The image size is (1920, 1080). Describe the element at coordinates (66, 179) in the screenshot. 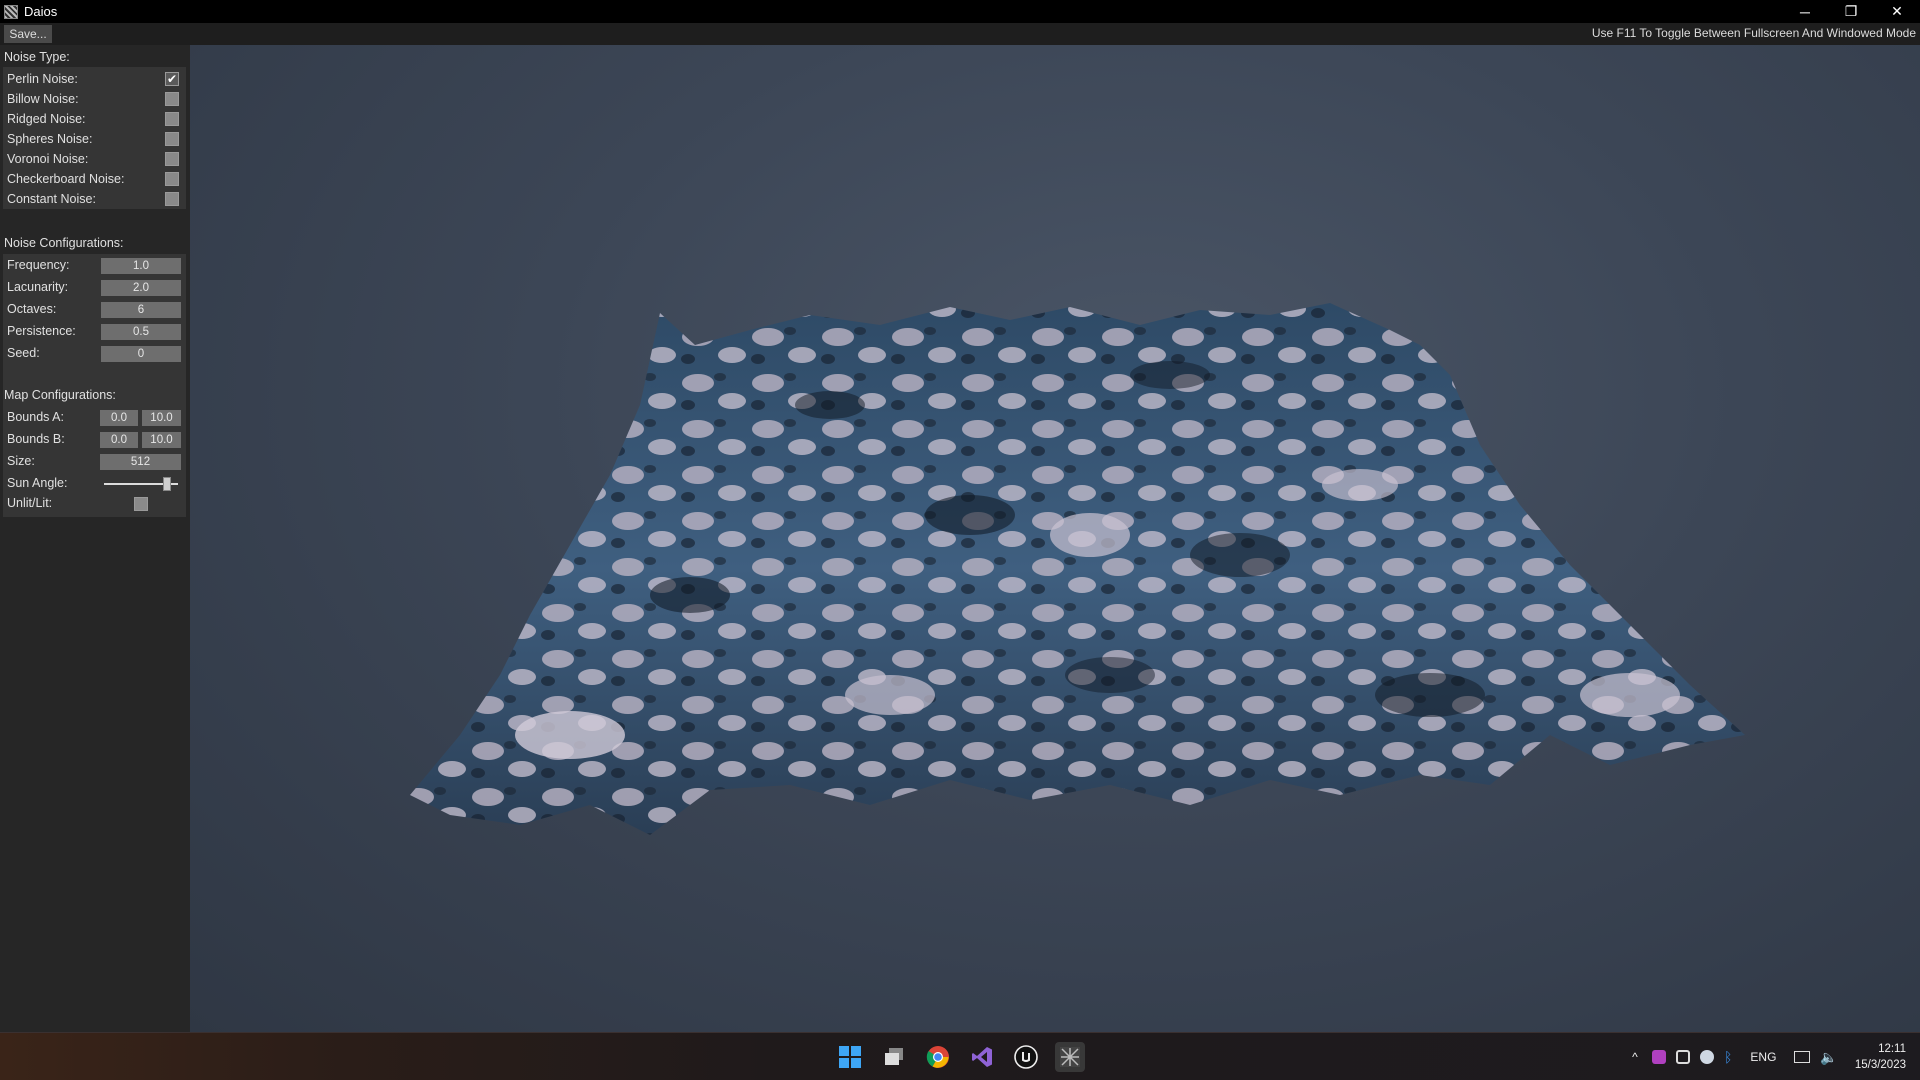

I see `noise-option-label: Checkerboard Noise:` at that location.